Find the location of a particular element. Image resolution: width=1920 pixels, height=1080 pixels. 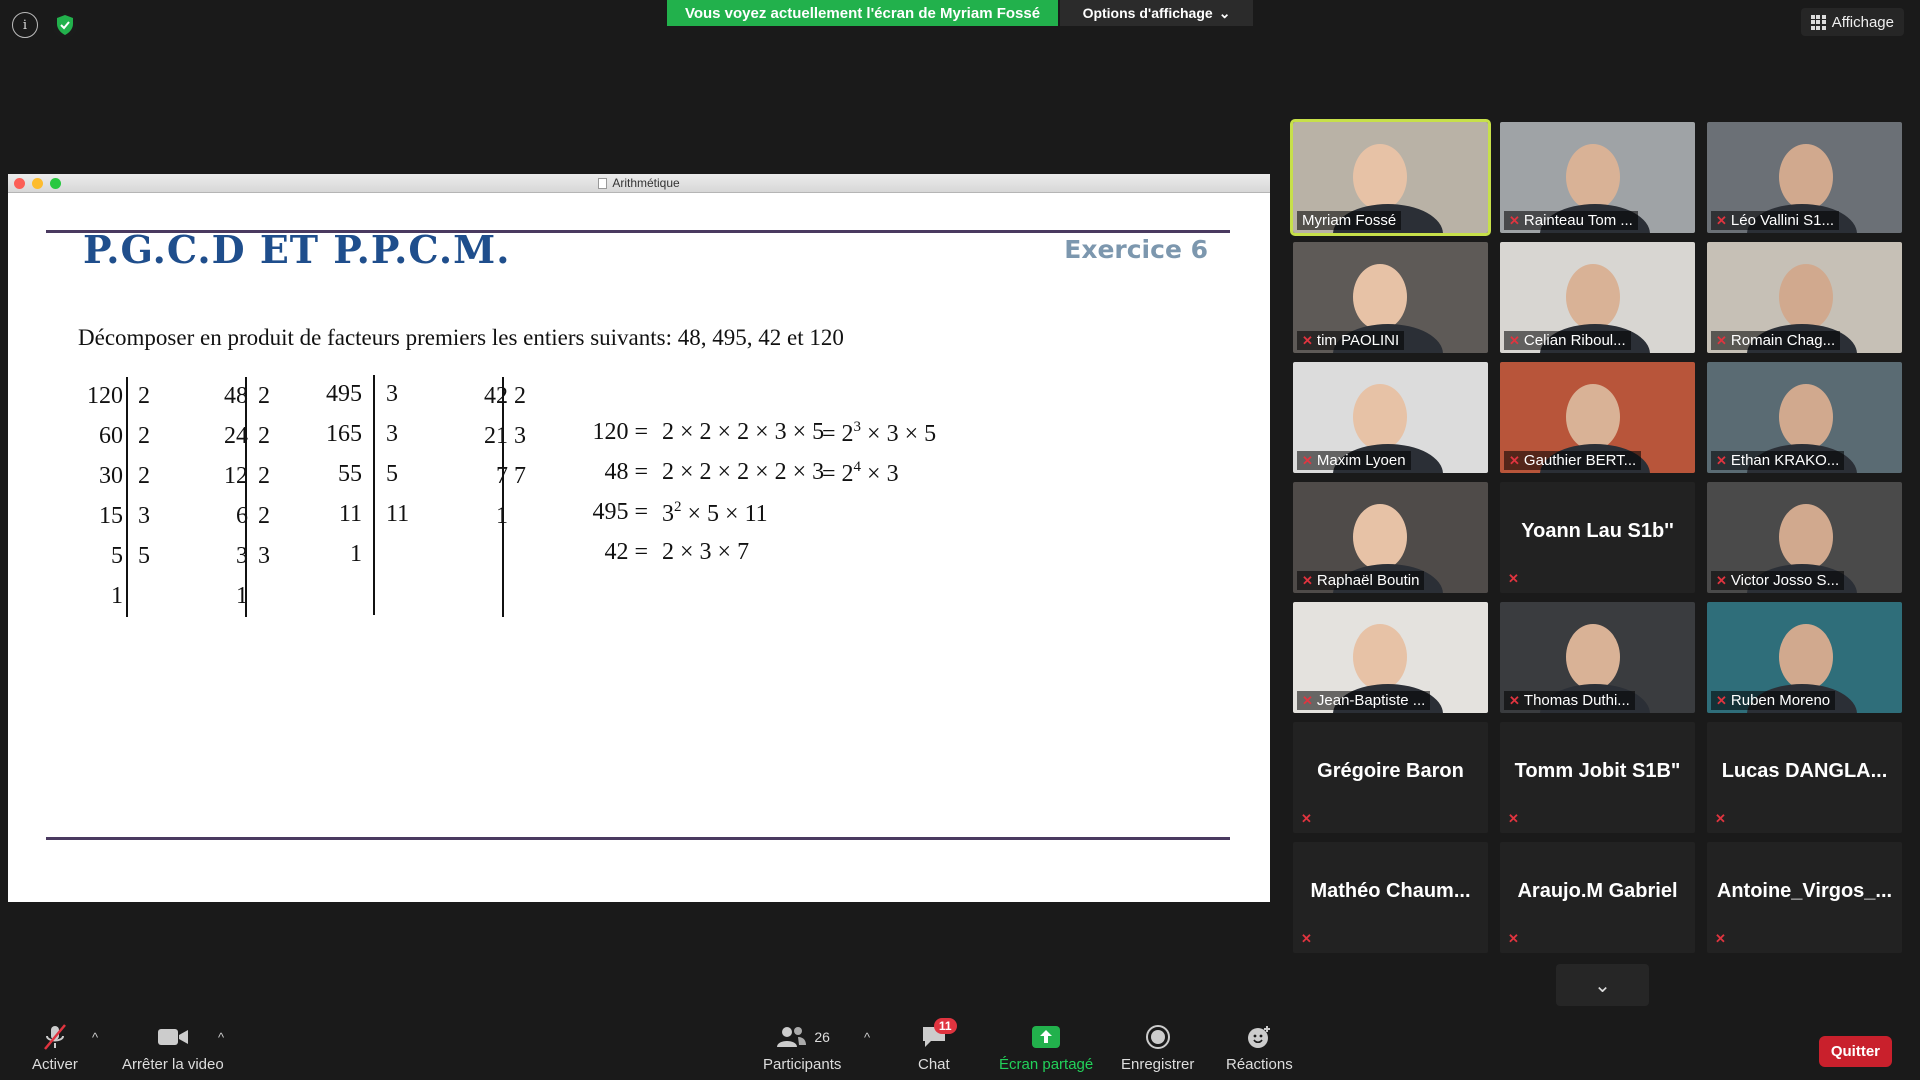

share-screen-button: Écran partagé is located at coordinates (1046, 1048).